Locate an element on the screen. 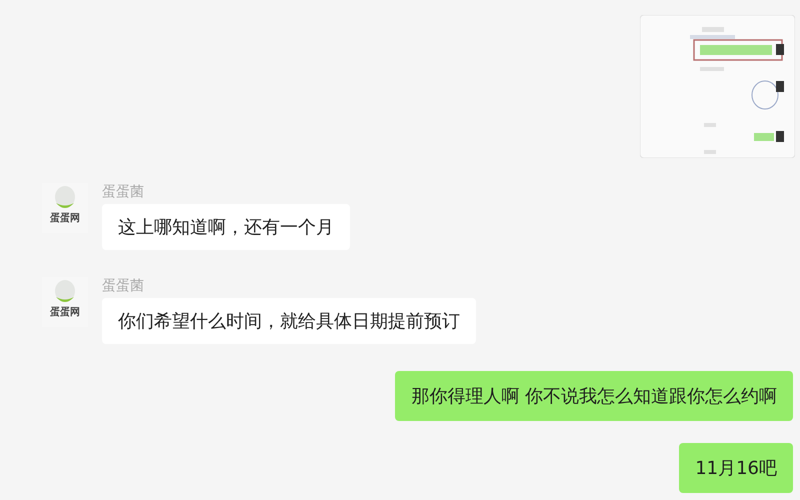  message-bubble: 那你得理人啊 你不说我怎么知道跟你怎么约啊 is located at coordinates (594, 396).